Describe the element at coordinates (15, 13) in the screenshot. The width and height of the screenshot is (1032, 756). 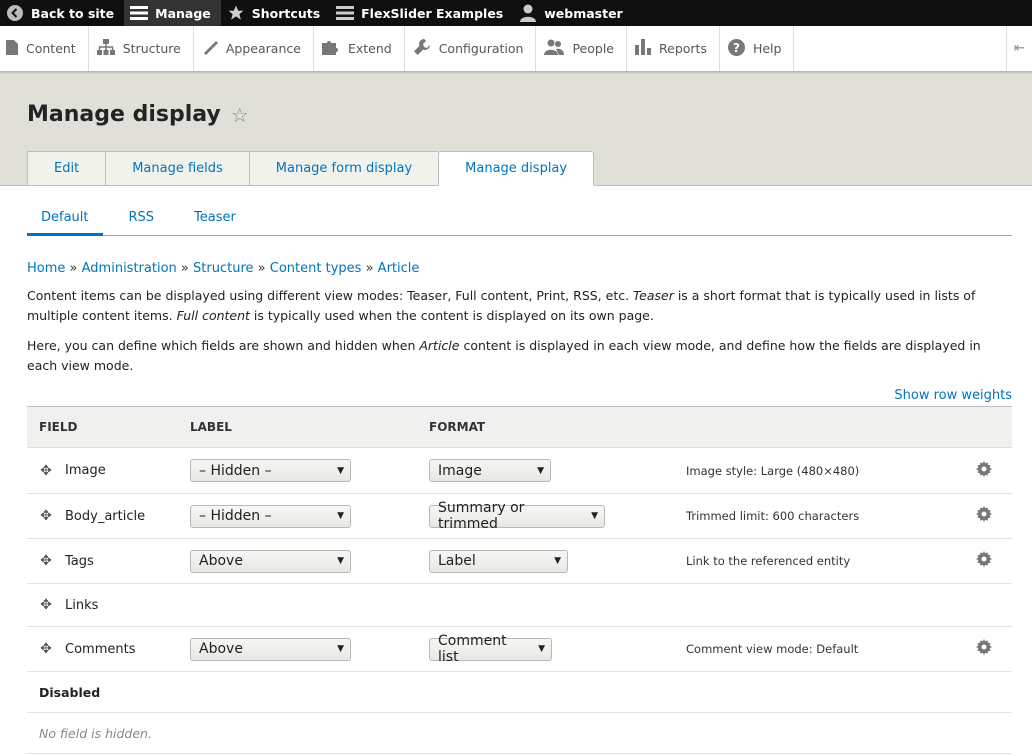
I see `chevron-left-circle-icon` at that location.